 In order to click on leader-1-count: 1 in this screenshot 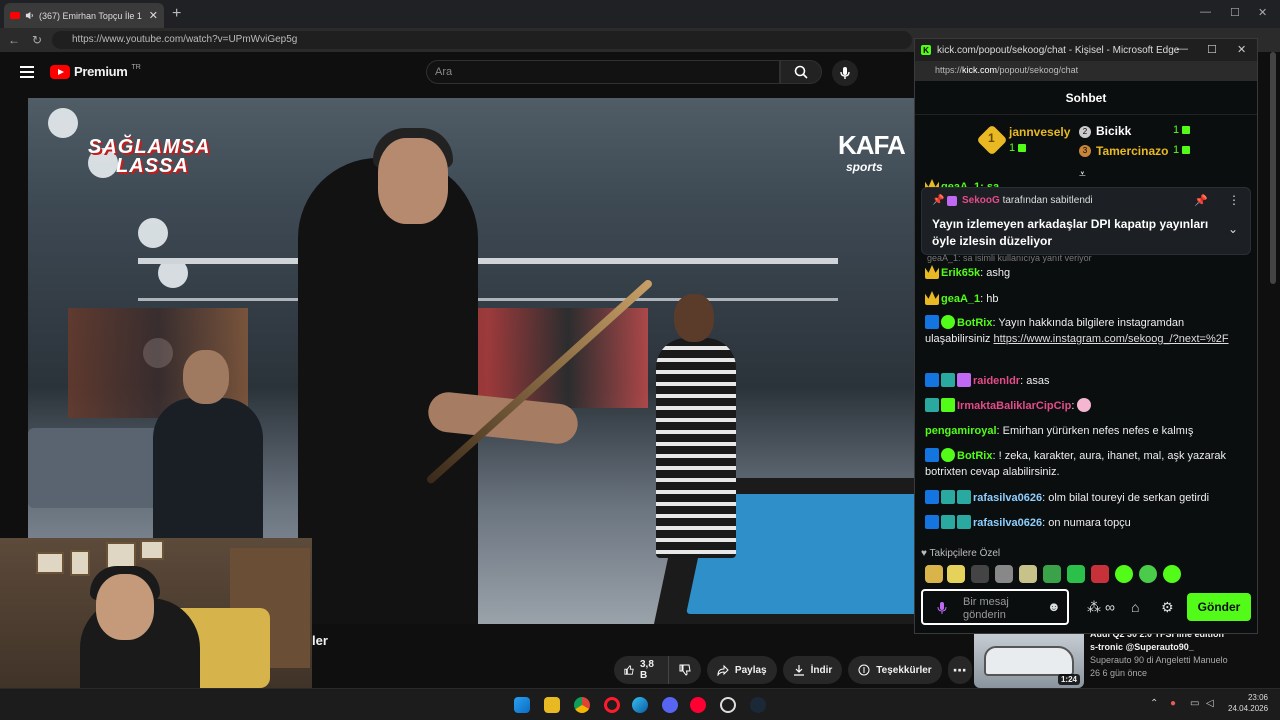, I will do `click(1018, 148)`.